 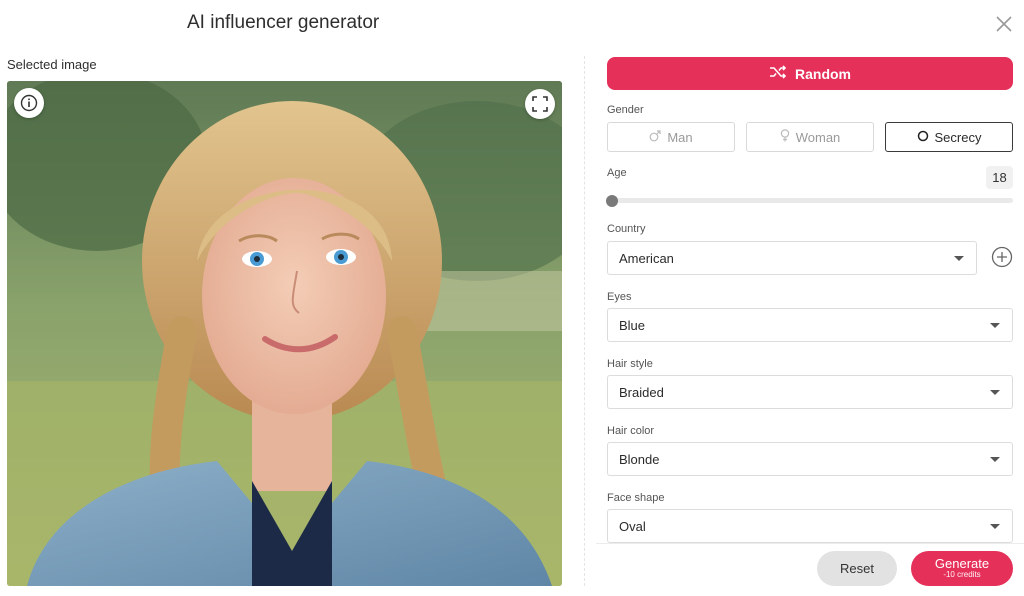 I want to click on selected-image-label: Selected image, so click(x=52, y=64).